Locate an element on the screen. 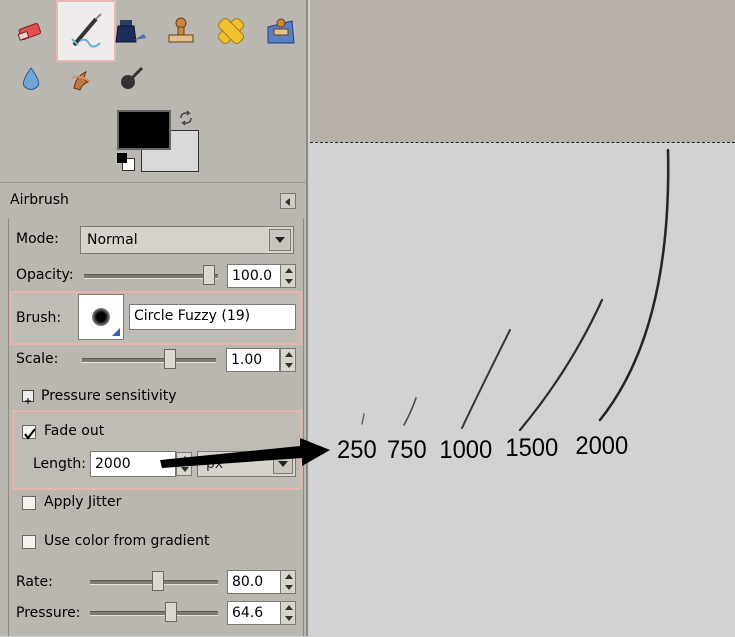 Image resolution: width=735 pixels, height=637 pixels. stroke-label-1000: 1000 is located at coordinates (466, 450).